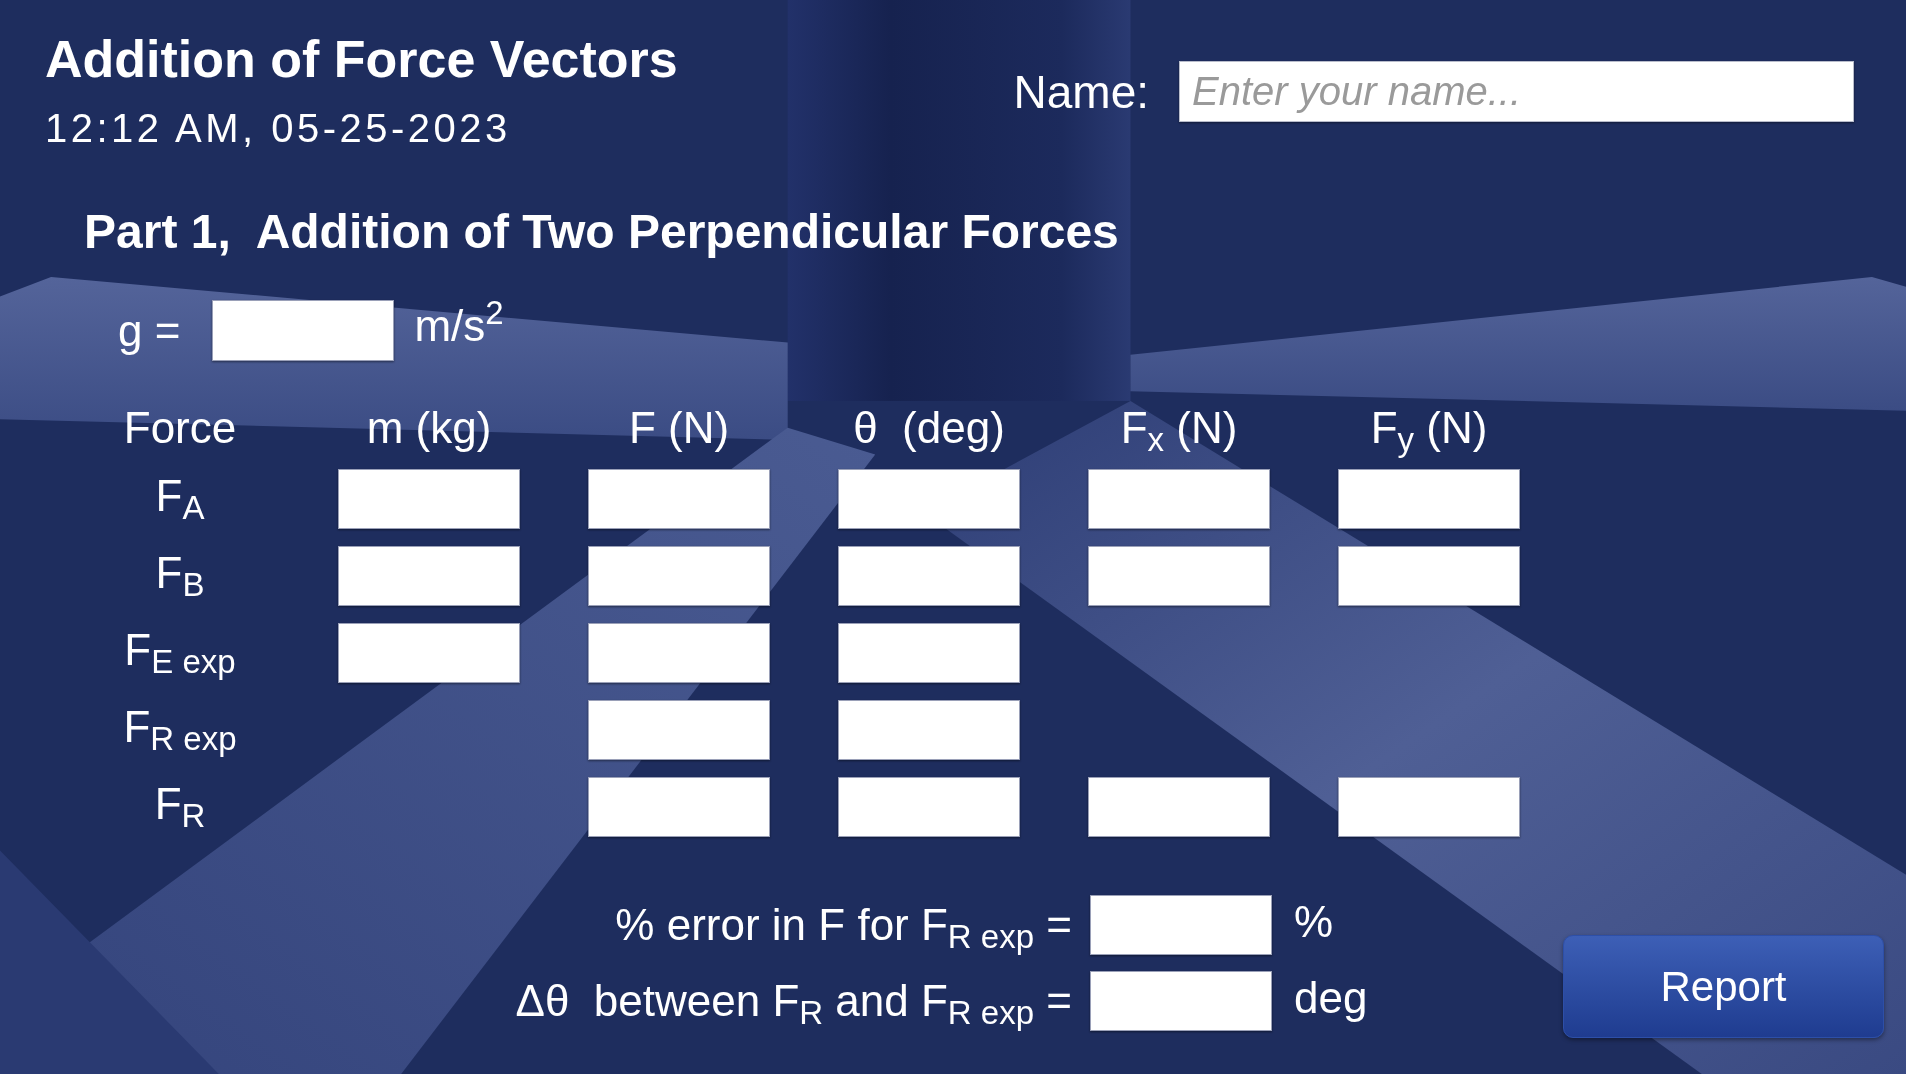  I want to click on column-header: Force, so click(180, 428).